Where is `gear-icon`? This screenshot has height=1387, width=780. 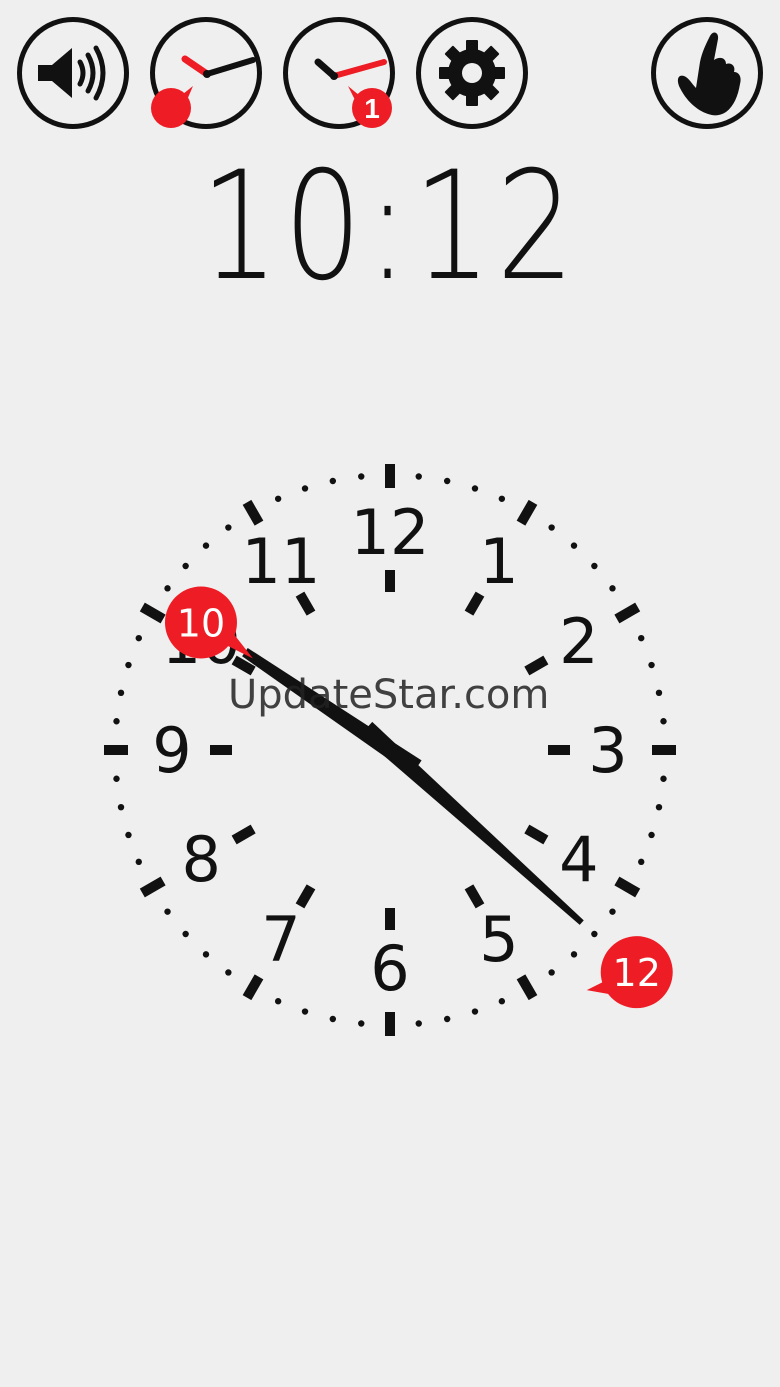 gear-icon is located at coordinates (472, 73).